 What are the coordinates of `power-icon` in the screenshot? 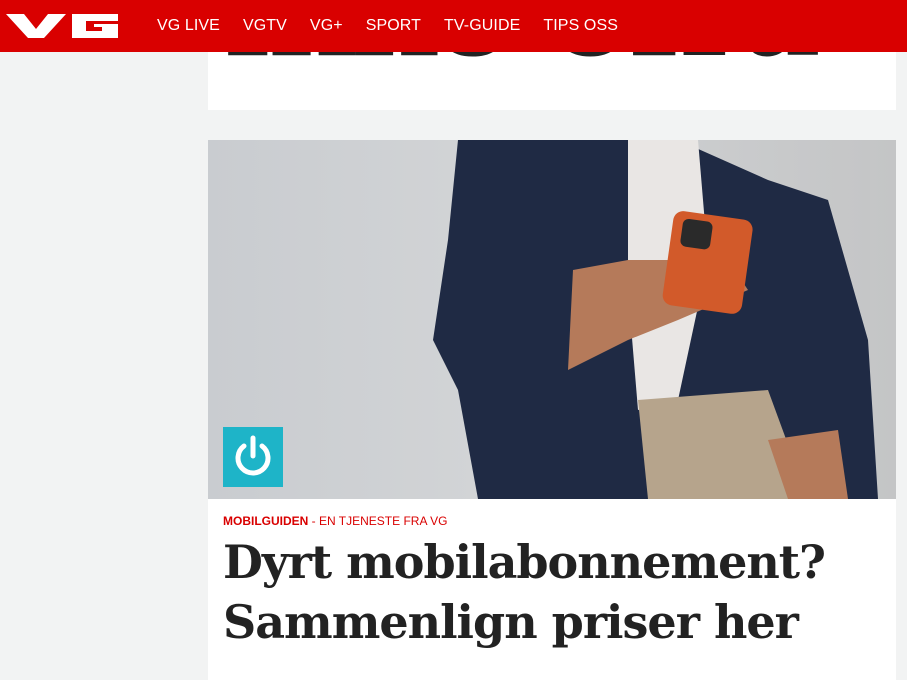 It's located at (253, 455).